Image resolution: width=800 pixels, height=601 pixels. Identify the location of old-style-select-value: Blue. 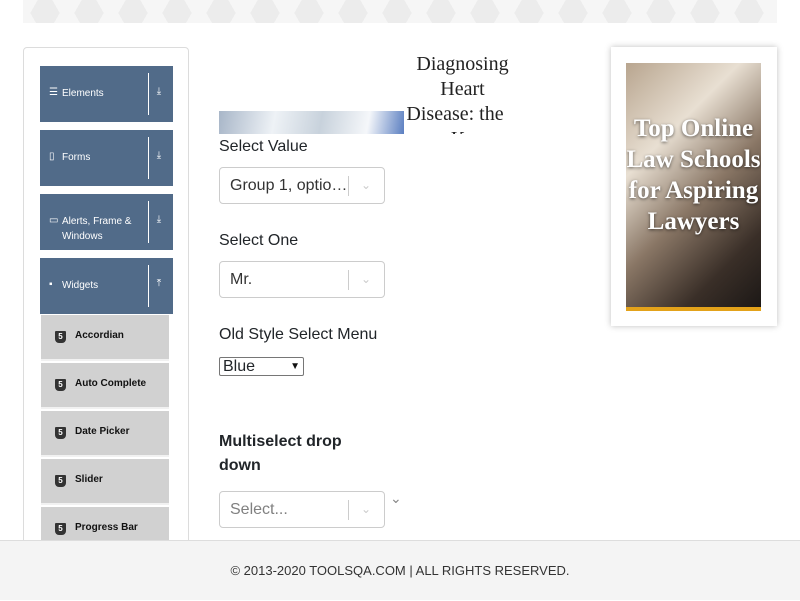
(239, 366).